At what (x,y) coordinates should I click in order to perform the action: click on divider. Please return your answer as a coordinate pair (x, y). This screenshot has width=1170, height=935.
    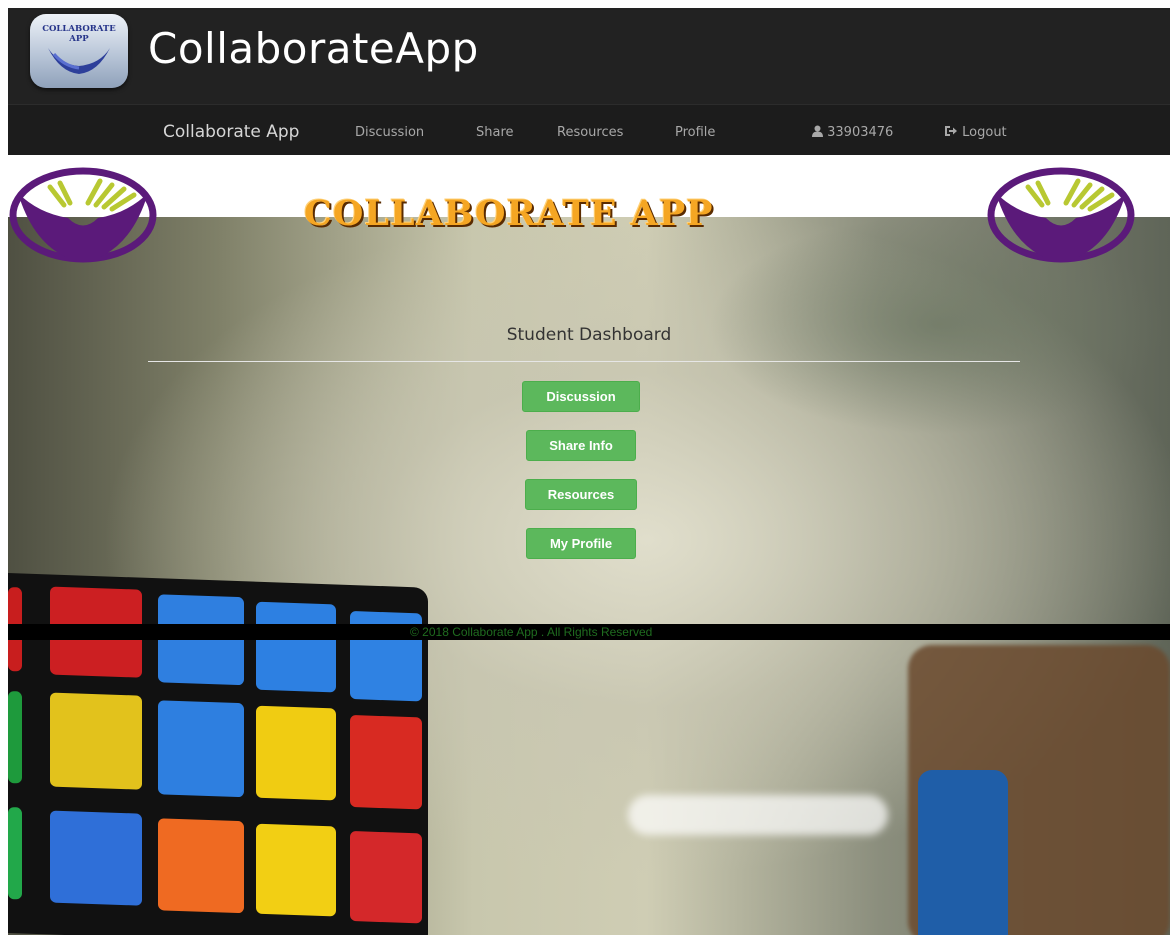
    Looking at the image, I should click on (584, 361).